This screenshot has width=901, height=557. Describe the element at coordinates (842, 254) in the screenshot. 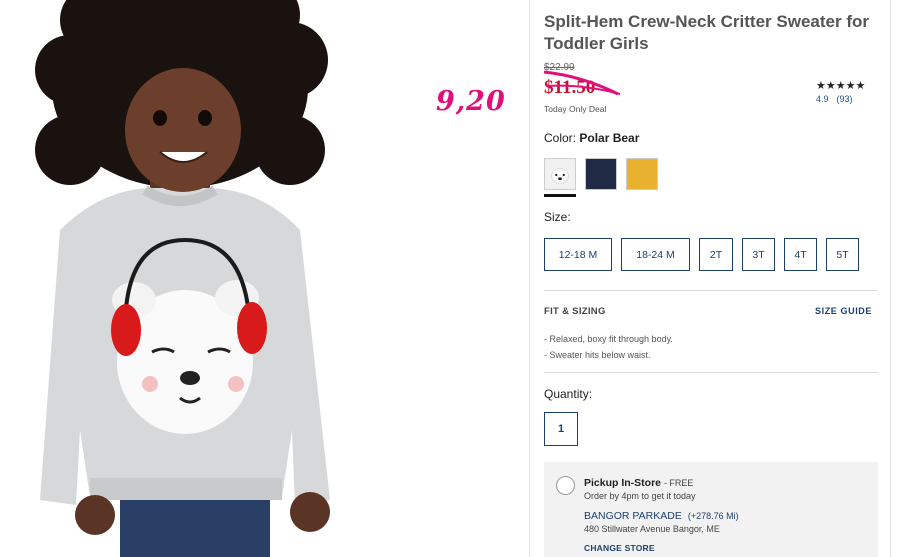

I see `size-5t-button: 5T` at that location.